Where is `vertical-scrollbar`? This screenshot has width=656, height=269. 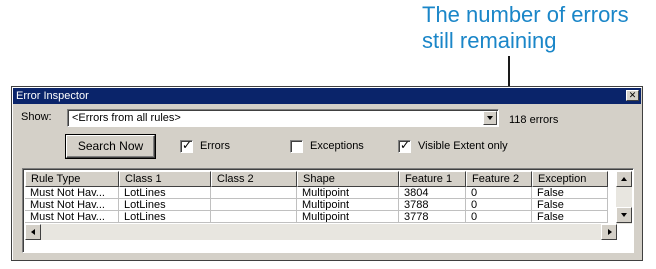
vertical-scrollbar is located at coordinates (624, 197).